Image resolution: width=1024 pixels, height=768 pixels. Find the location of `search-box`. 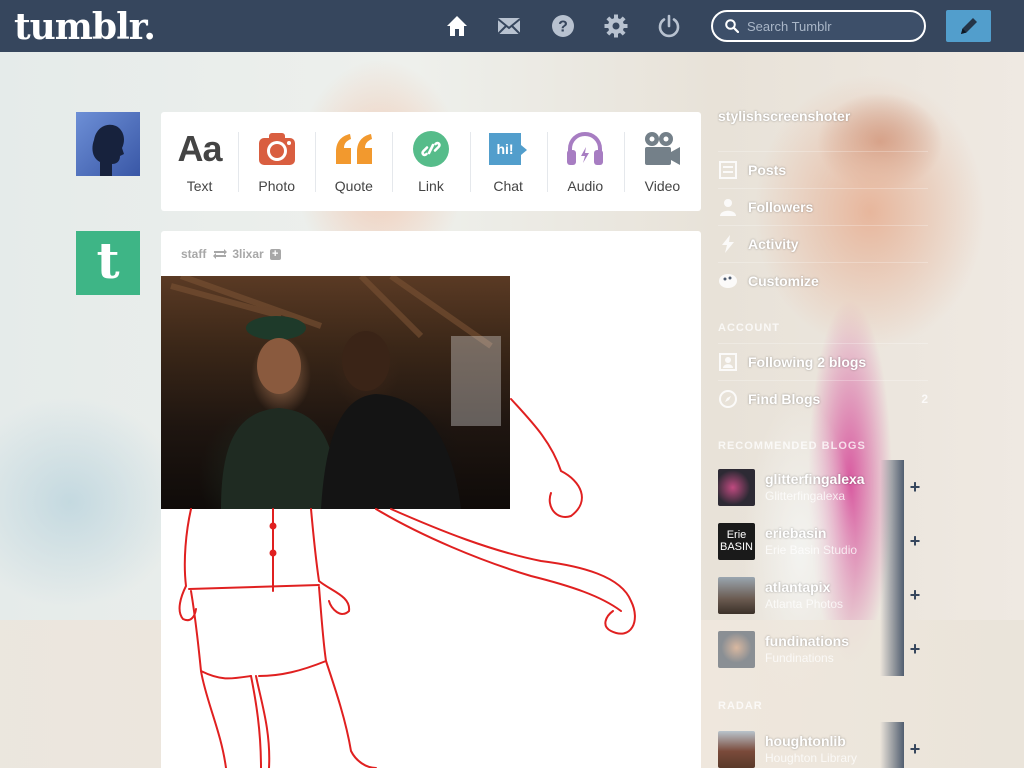

search-box is located at coordinates (818, 26).